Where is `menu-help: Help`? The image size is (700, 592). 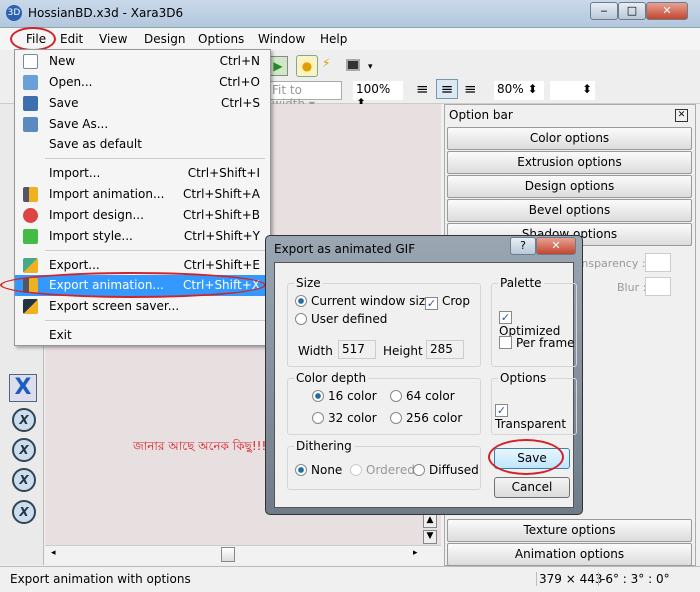
menu-help: Help is located at coordinates (333, 39).